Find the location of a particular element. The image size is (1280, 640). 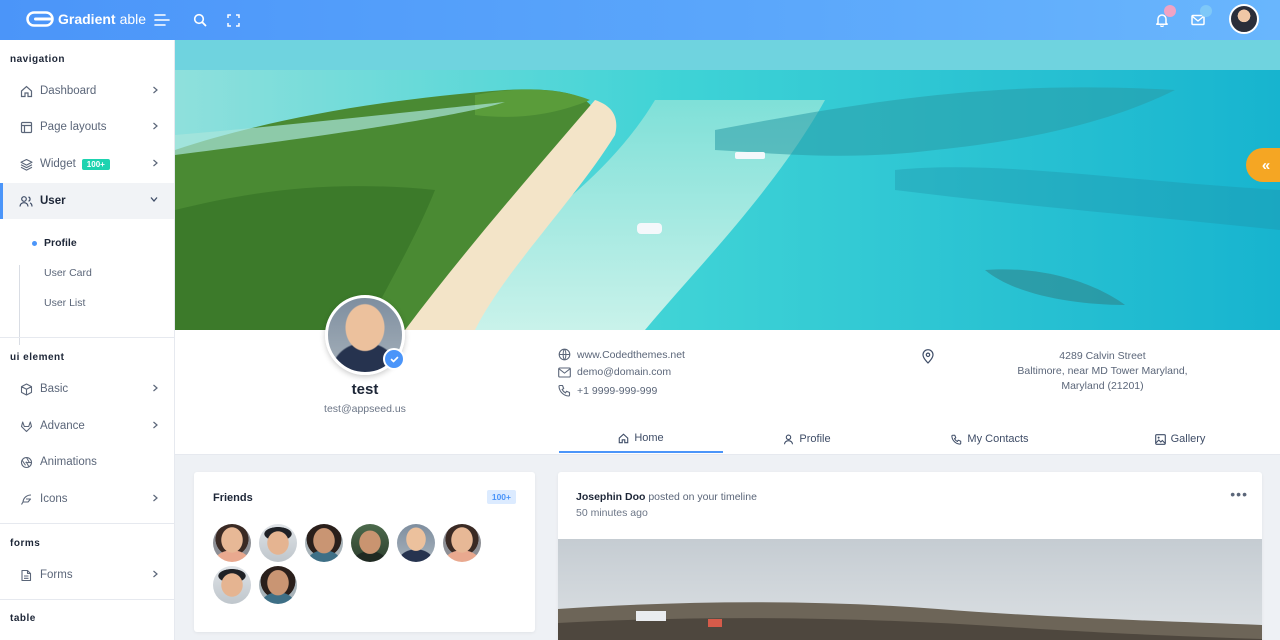

sidebar-subitem-user-card: User Card is located at coordinates (68, 273).